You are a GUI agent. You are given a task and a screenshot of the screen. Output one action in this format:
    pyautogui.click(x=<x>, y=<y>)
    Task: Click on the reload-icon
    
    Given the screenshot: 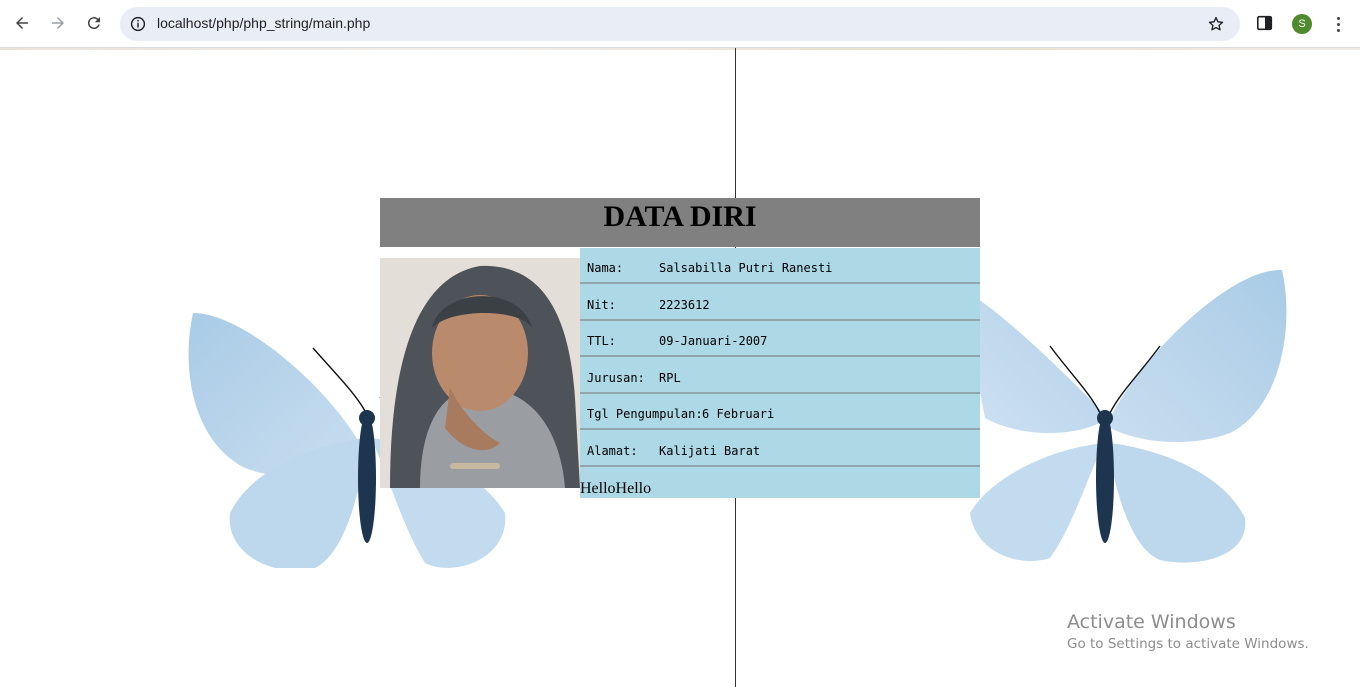 What is the action you would take?
    pyautogui.click(x=93, y=23)
    